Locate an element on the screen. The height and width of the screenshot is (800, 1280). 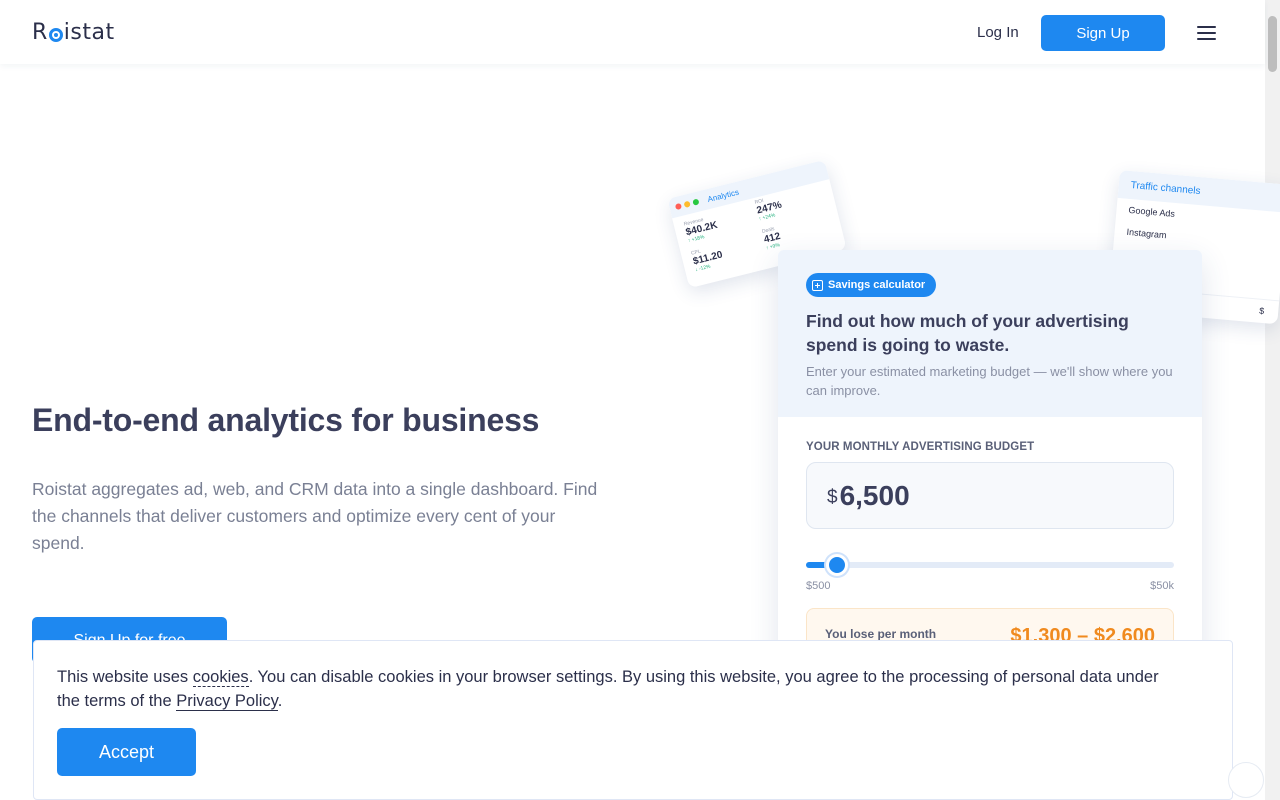
logo-text-suffix: istat is located at coordinates (89, 32).